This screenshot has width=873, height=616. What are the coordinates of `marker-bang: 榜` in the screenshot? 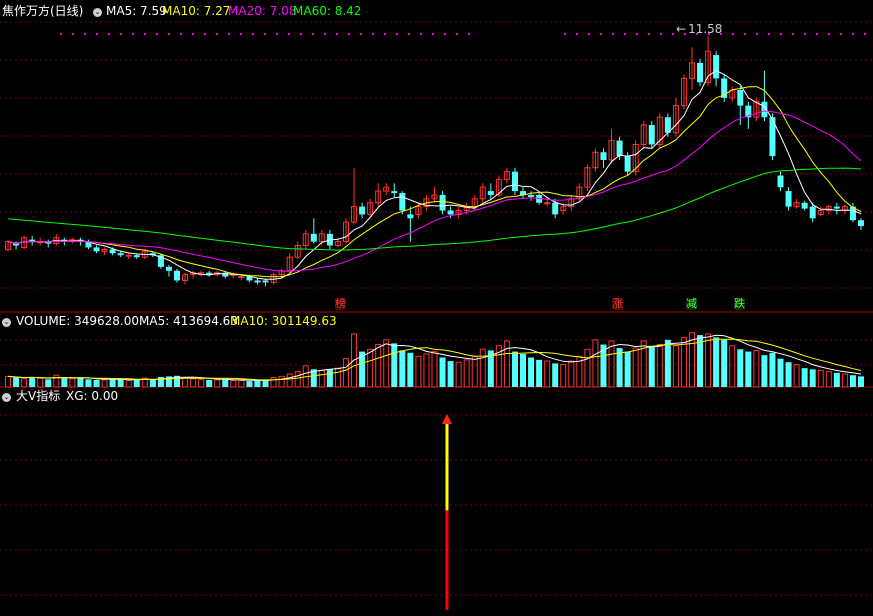 It's located at (340, 303).